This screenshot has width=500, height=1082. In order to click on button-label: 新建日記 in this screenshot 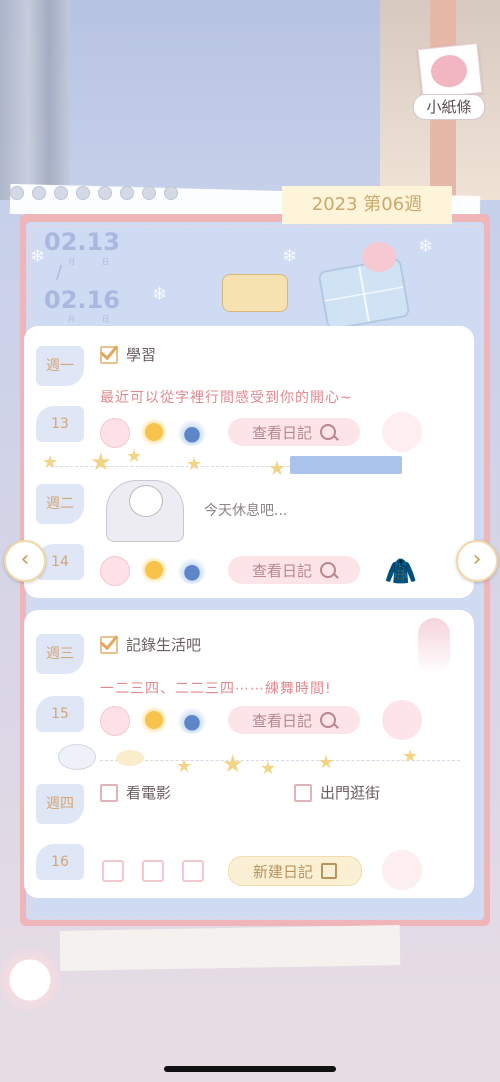, I will do `click(282, 871)`.